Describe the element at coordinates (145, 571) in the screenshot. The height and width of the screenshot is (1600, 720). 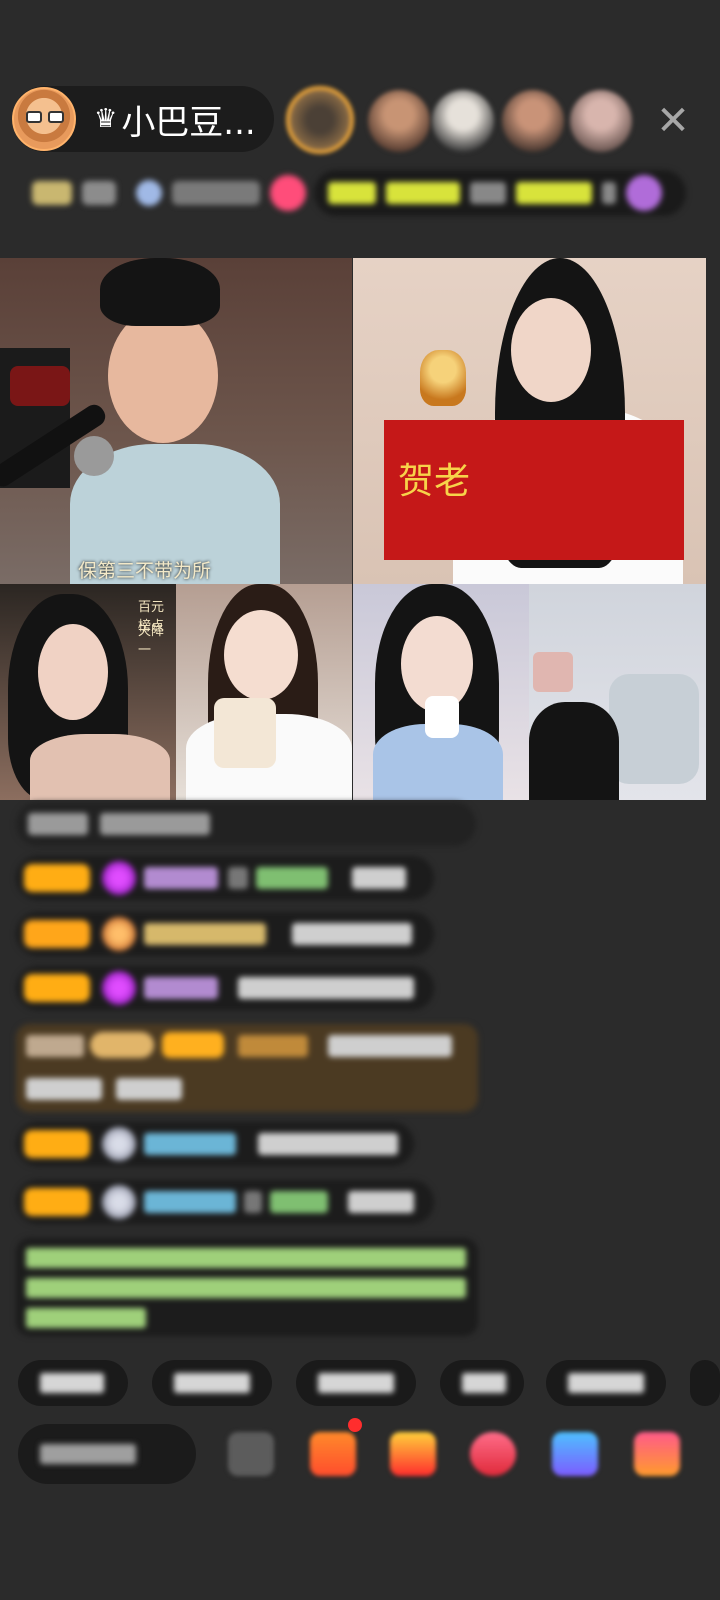
I see `video-caption: 保第三不带为所` at that location.